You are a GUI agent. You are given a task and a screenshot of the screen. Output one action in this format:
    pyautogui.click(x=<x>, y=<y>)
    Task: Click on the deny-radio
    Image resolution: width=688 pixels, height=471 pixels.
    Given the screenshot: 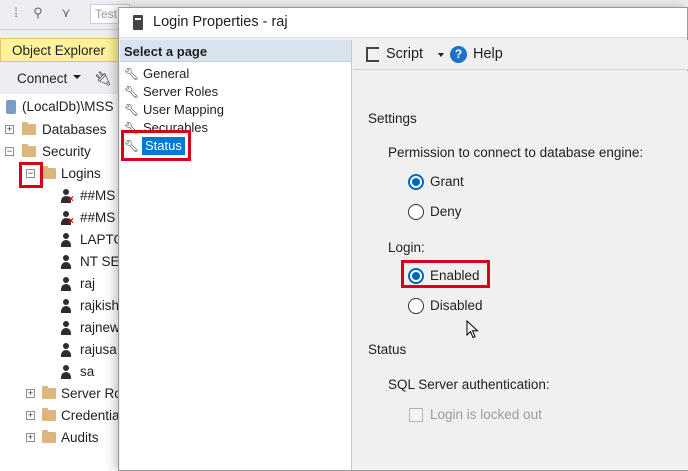 What is the action you would take?
    pyautogui.click(x=416, y=212)
    